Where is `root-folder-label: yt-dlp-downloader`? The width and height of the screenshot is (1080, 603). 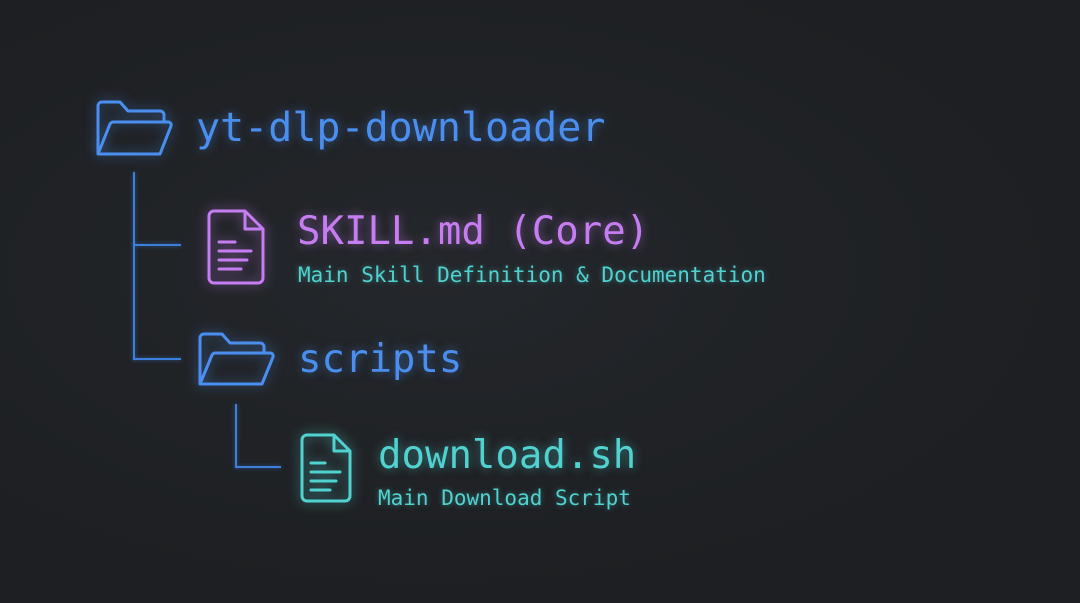 root-folder-label: yt-dlp-downloader is located at coordinates (400, 128).